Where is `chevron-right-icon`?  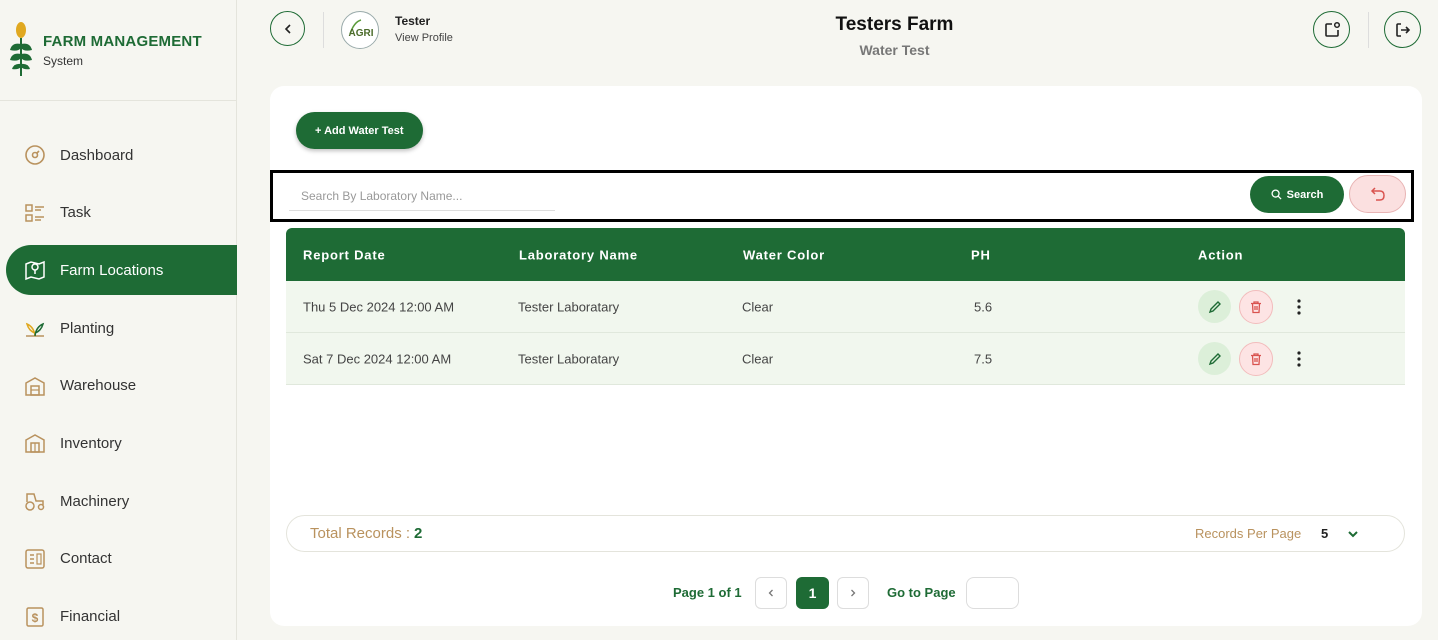
chevron-right-icon is located at coordinates (853, 593).